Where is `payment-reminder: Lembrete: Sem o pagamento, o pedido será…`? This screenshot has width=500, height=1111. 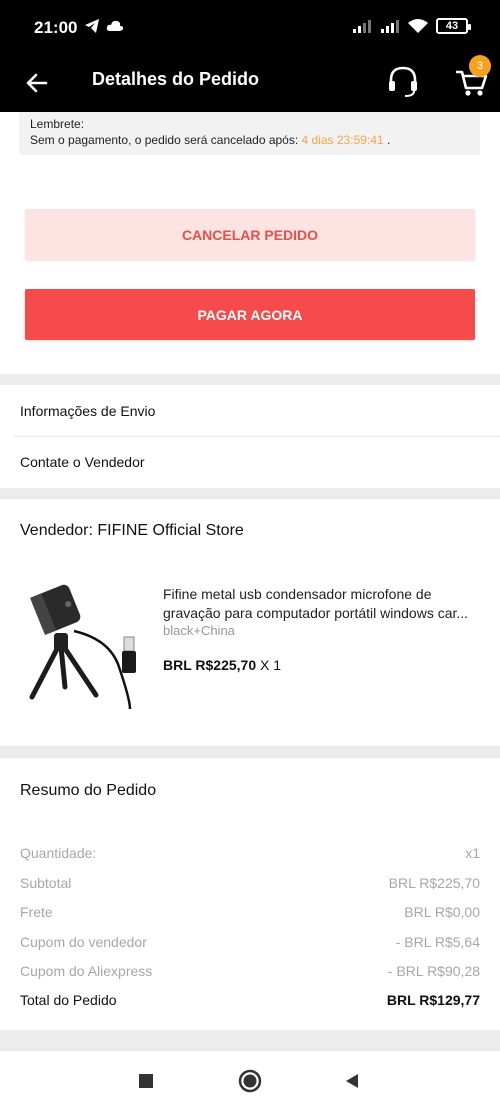
payment-reminder: Lembrete: Sem o pagamento, o pedido será… is located at coordinates (249, 133).